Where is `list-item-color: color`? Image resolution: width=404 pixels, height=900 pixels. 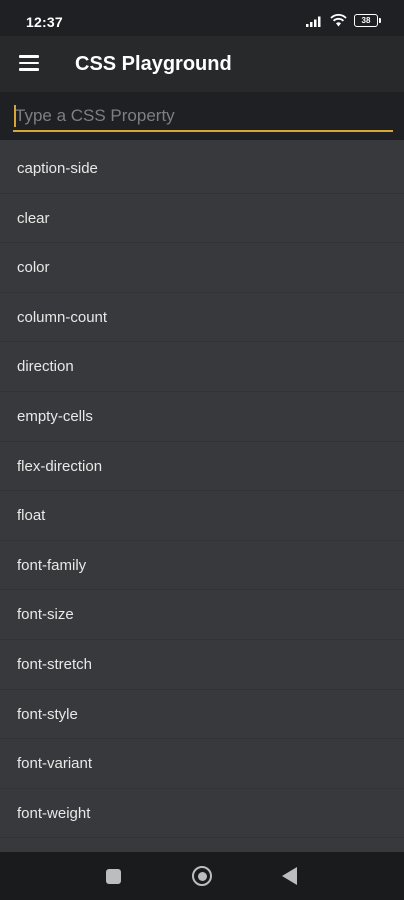
list-item-color: color is located at coordinates (202, 268).